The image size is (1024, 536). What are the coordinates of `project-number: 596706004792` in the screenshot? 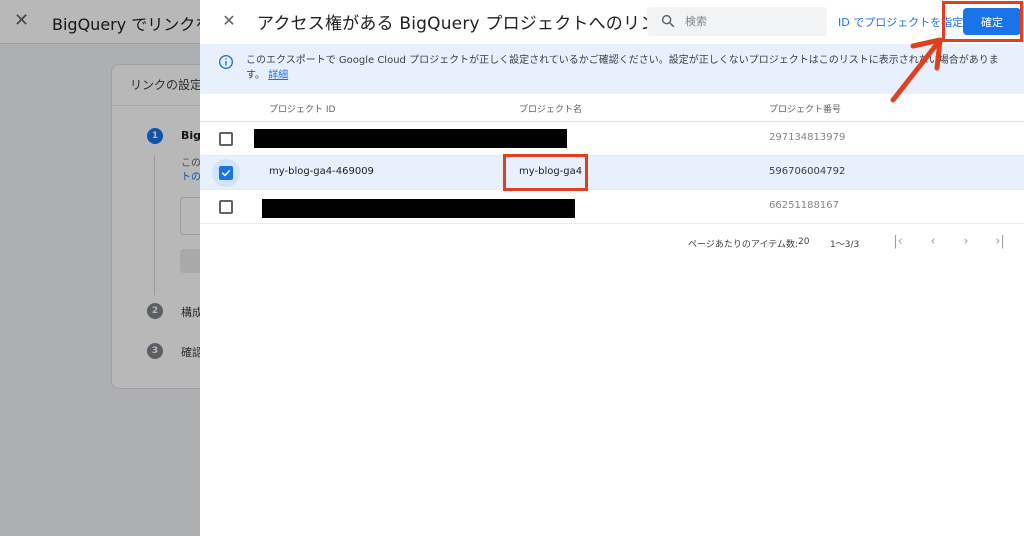 It's located at (807, 171).